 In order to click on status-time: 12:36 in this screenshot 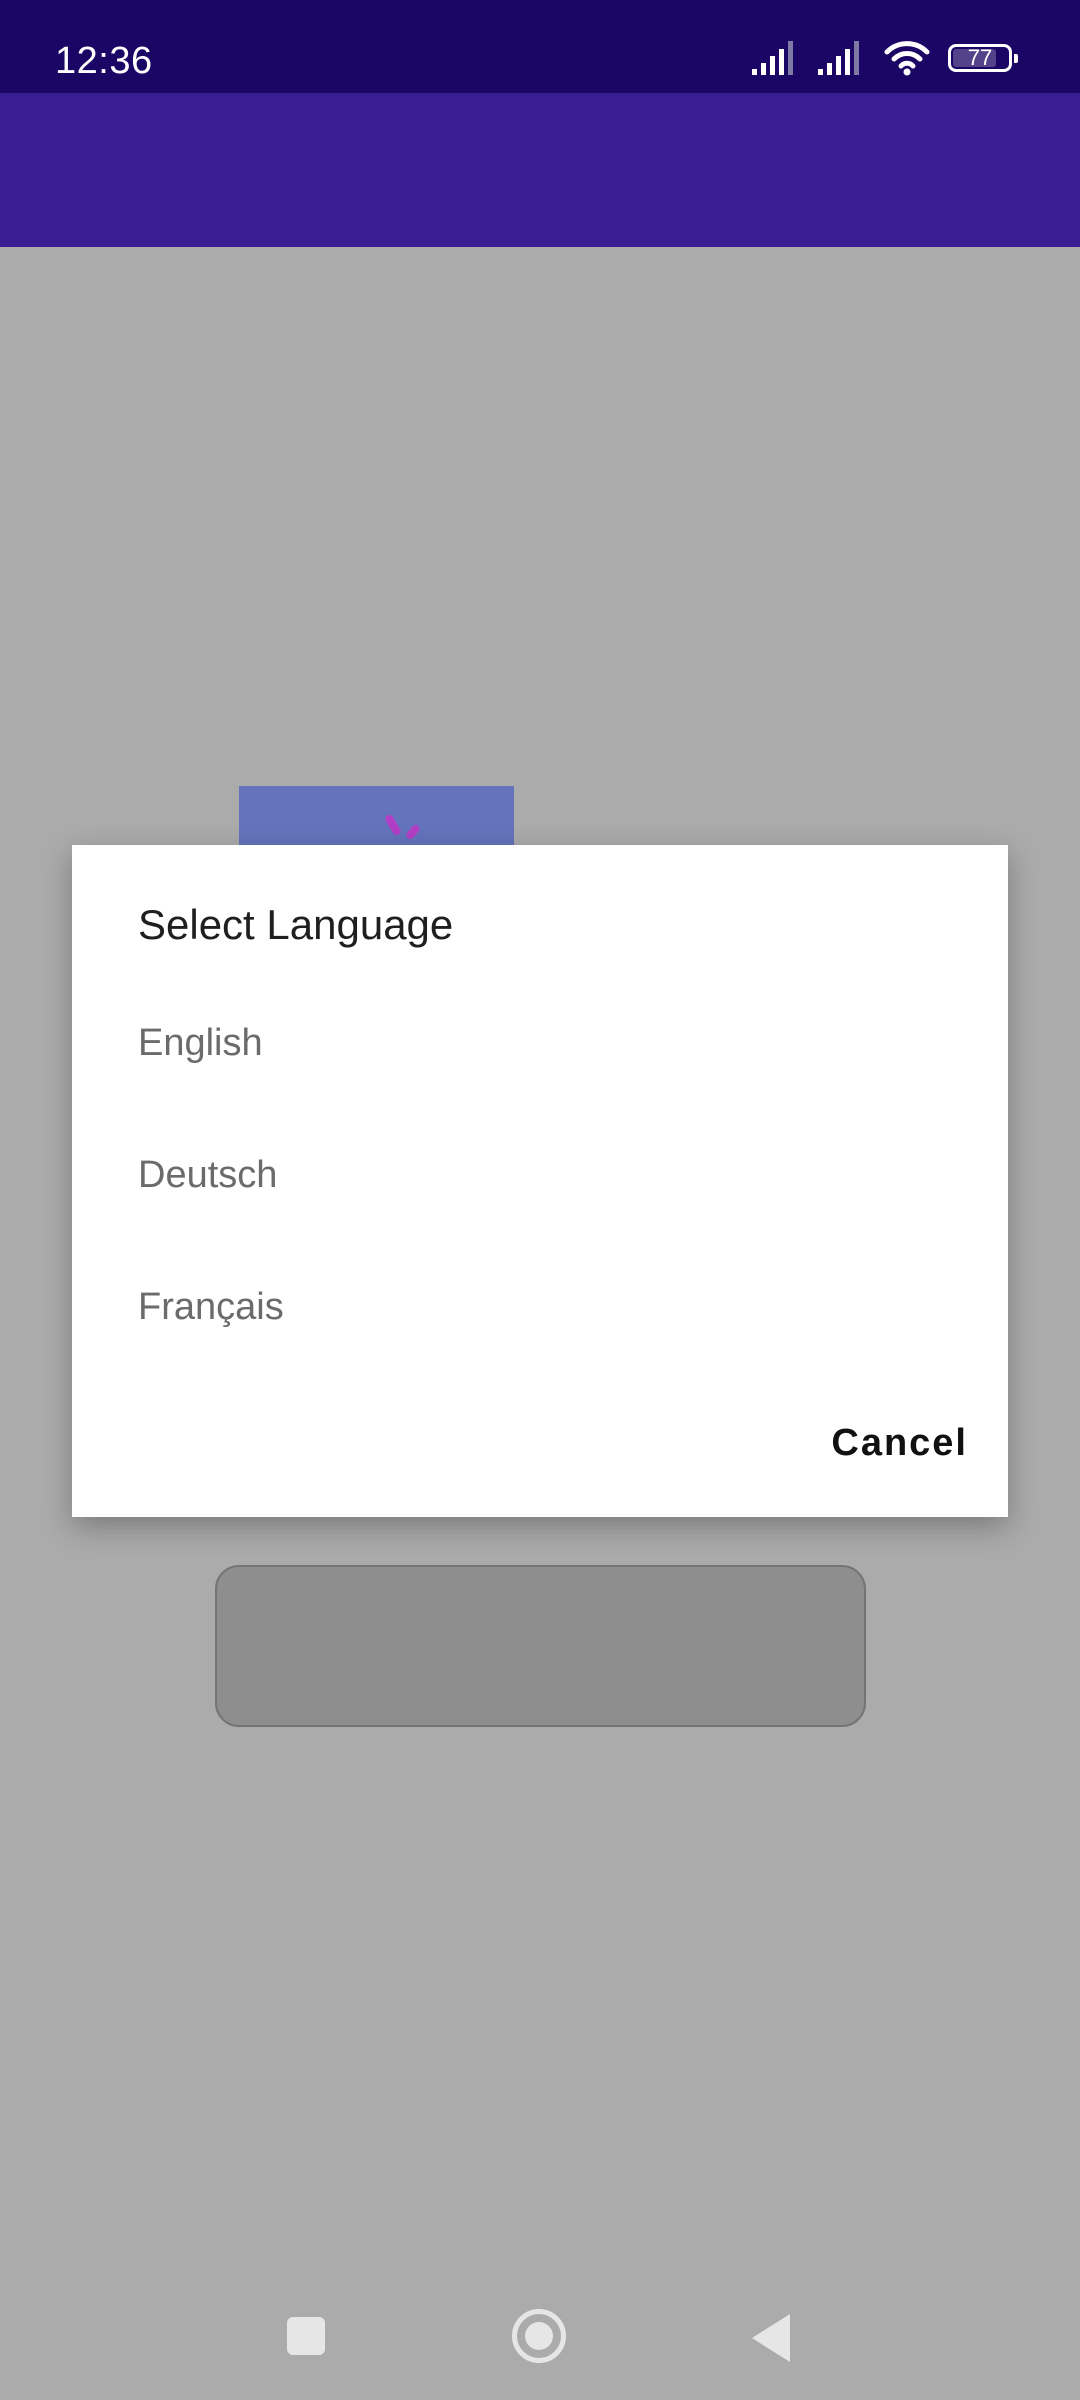, I will do `click(104, 61)`.